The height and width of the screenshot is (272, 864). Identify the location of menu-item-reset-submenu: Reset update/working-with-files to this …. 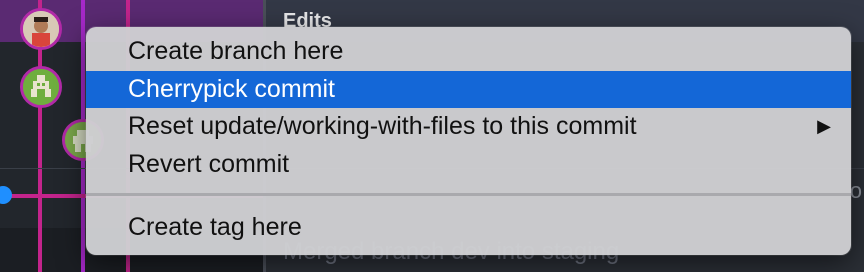
(468, 127).